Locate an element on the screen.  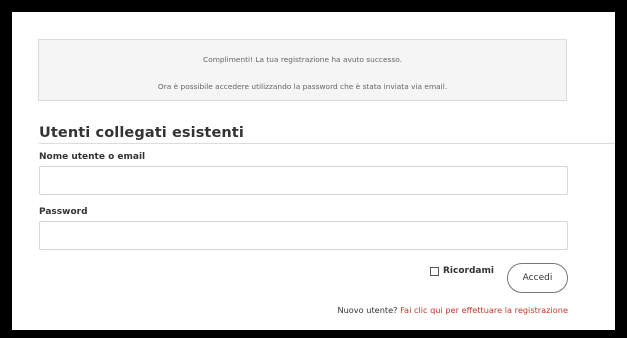
username-input is located at coordinates (303, 180).